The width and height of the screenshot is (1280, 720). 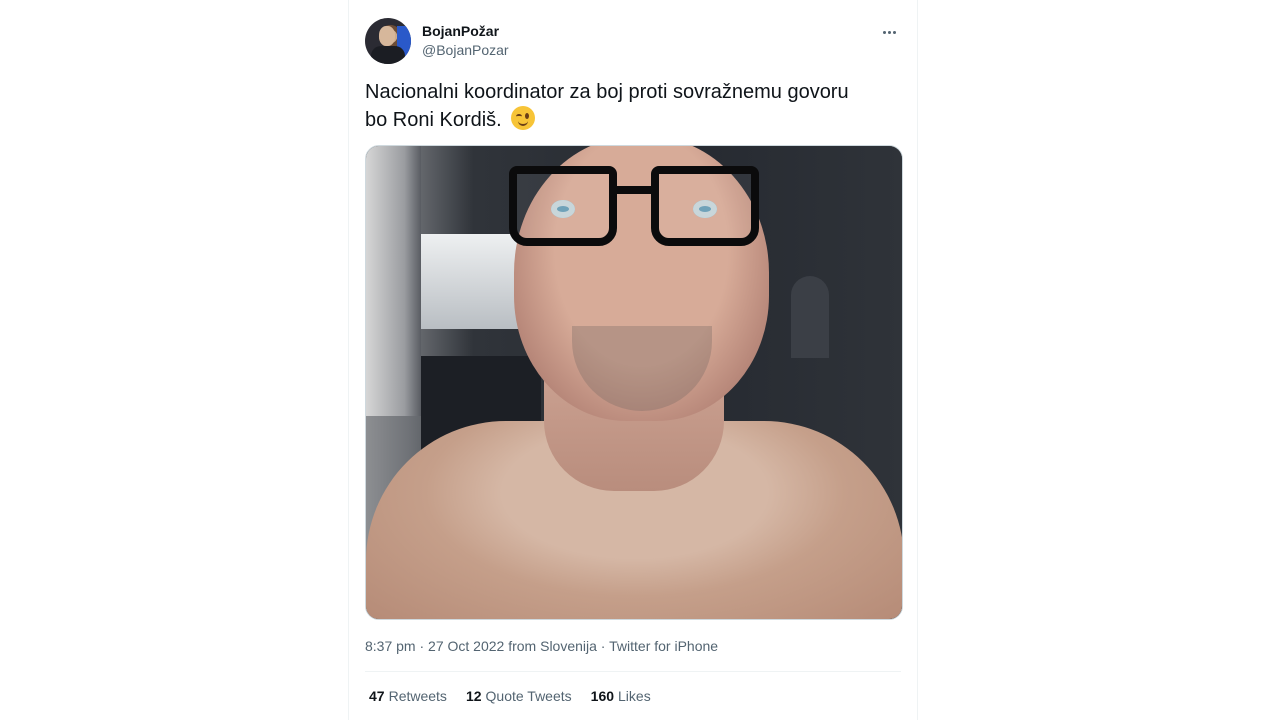 I want to click on retweets-stat: 47 Retweets, so click(x=408, y=696).